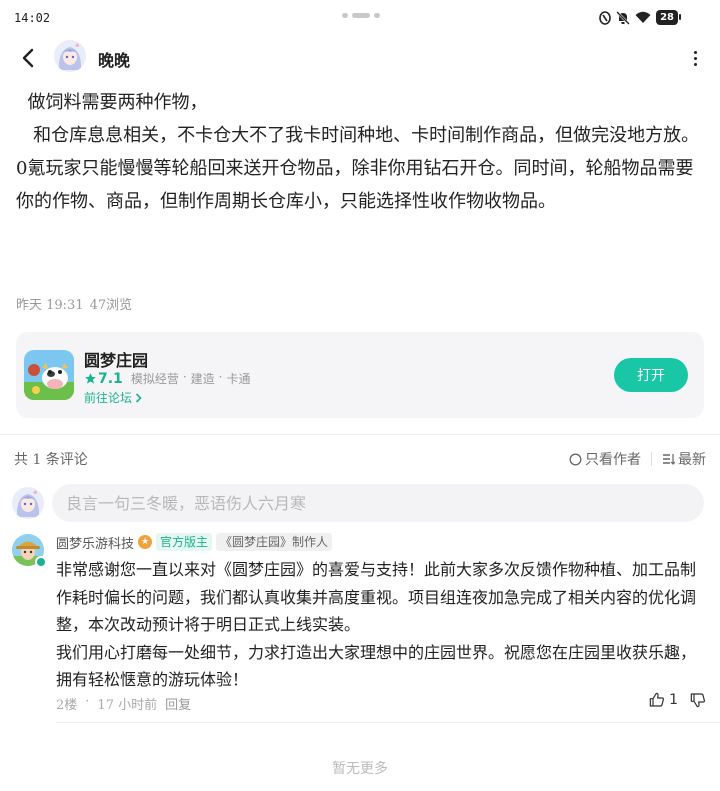 This screenshot has height=791, width=720. What do you see at coordinates (114, 59) in the screenshot?
I see `post-author-name: 晚晚` at bounding box center [114, 59].